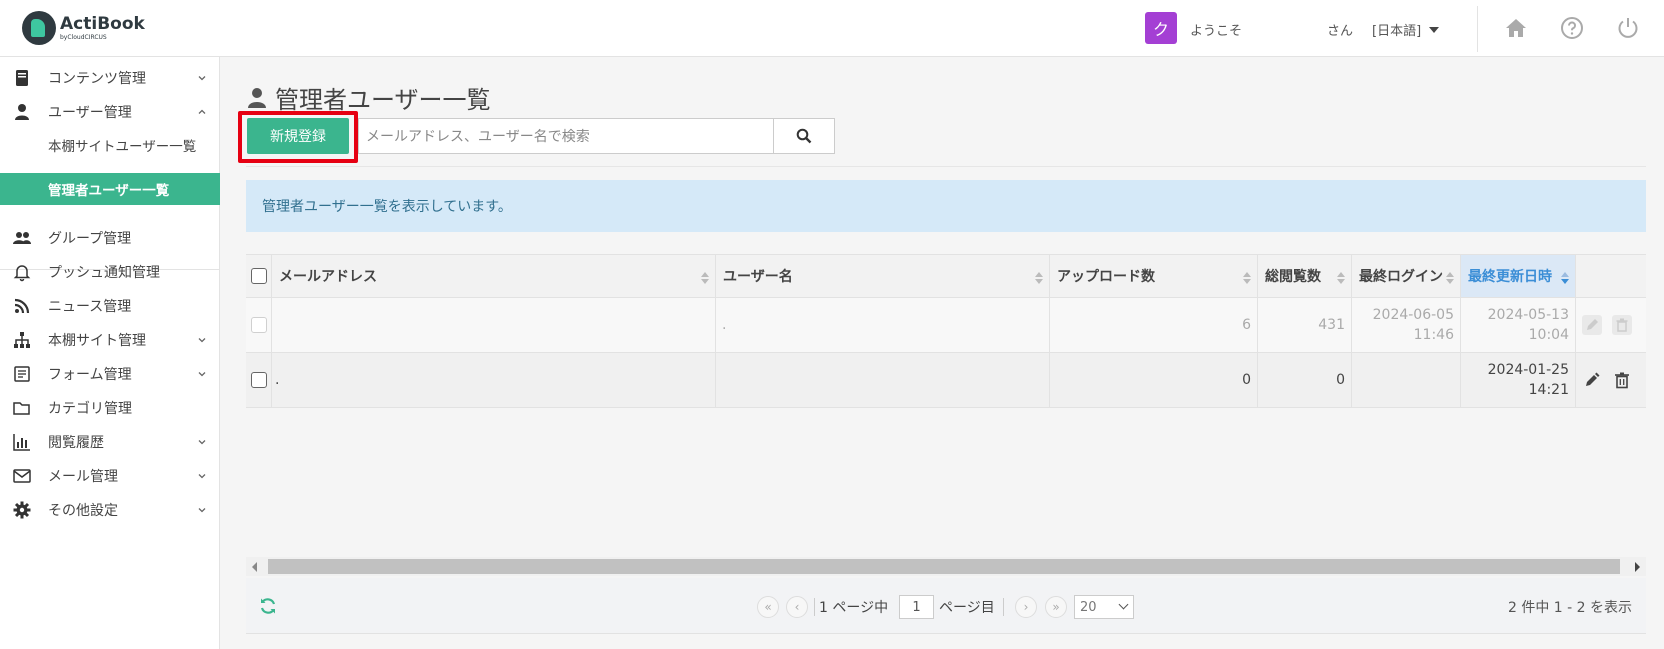 The image size is (1664, 649). I want to click on updated-cell: 2024-05-13 10:04, so click(1518, 325).